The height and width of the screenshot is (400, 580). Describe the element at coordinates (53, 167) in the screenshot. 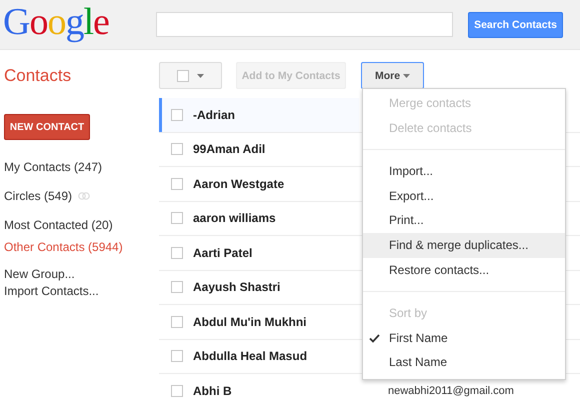

I see `group-link: My Contacts (247)` at that location.